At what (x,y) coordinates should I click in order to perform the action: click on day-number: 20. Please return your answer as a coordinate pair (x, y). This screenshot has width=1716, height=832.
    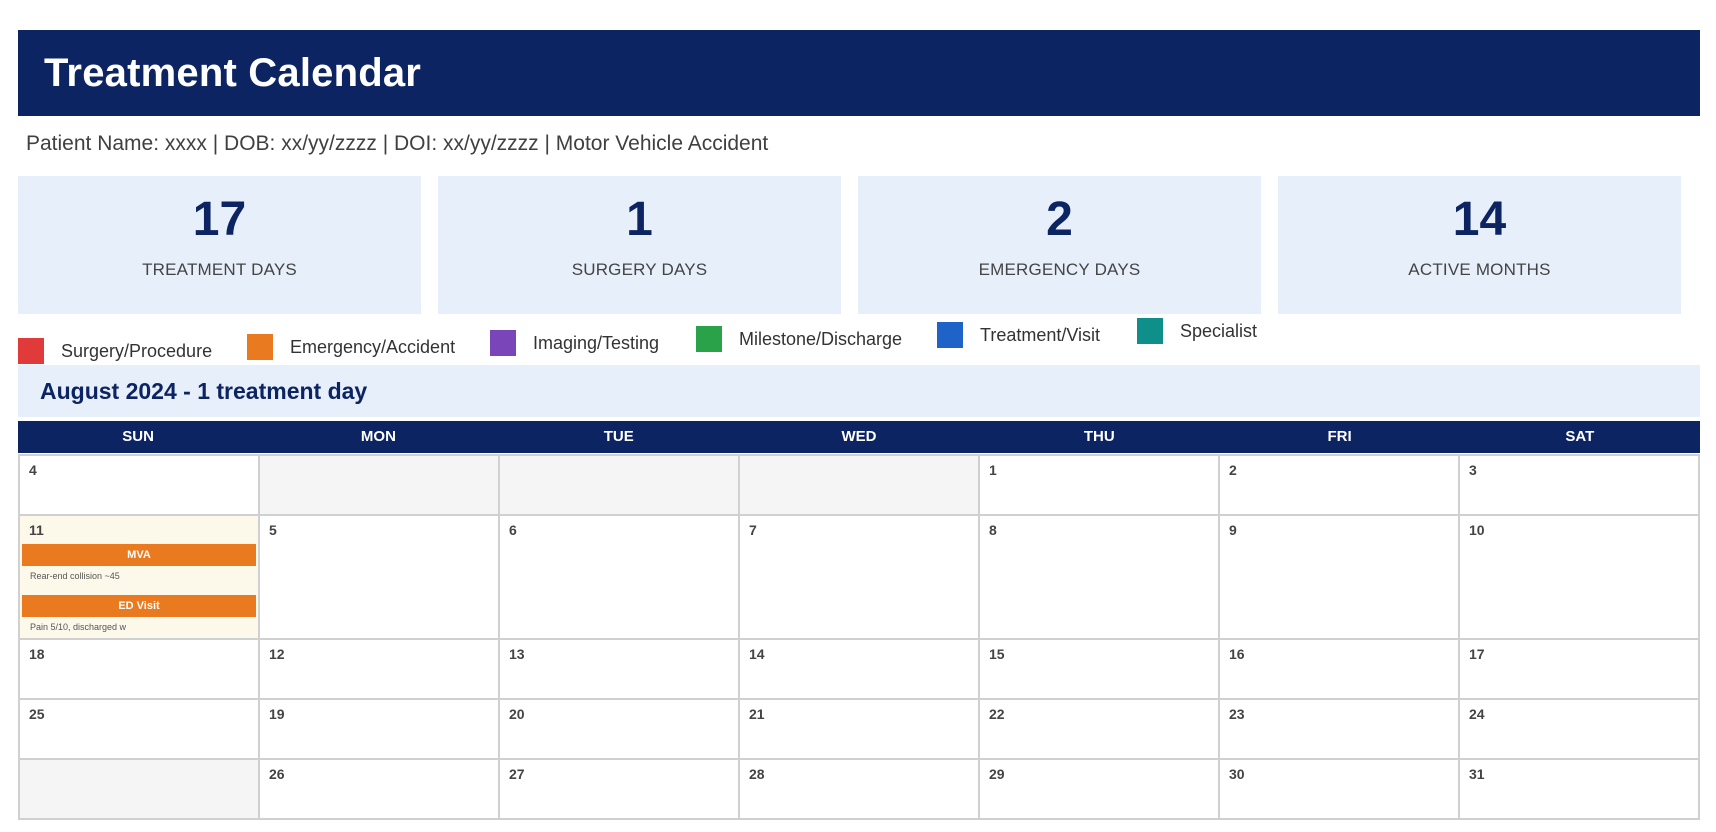
    Looking at the image, I should click on (517, 714).